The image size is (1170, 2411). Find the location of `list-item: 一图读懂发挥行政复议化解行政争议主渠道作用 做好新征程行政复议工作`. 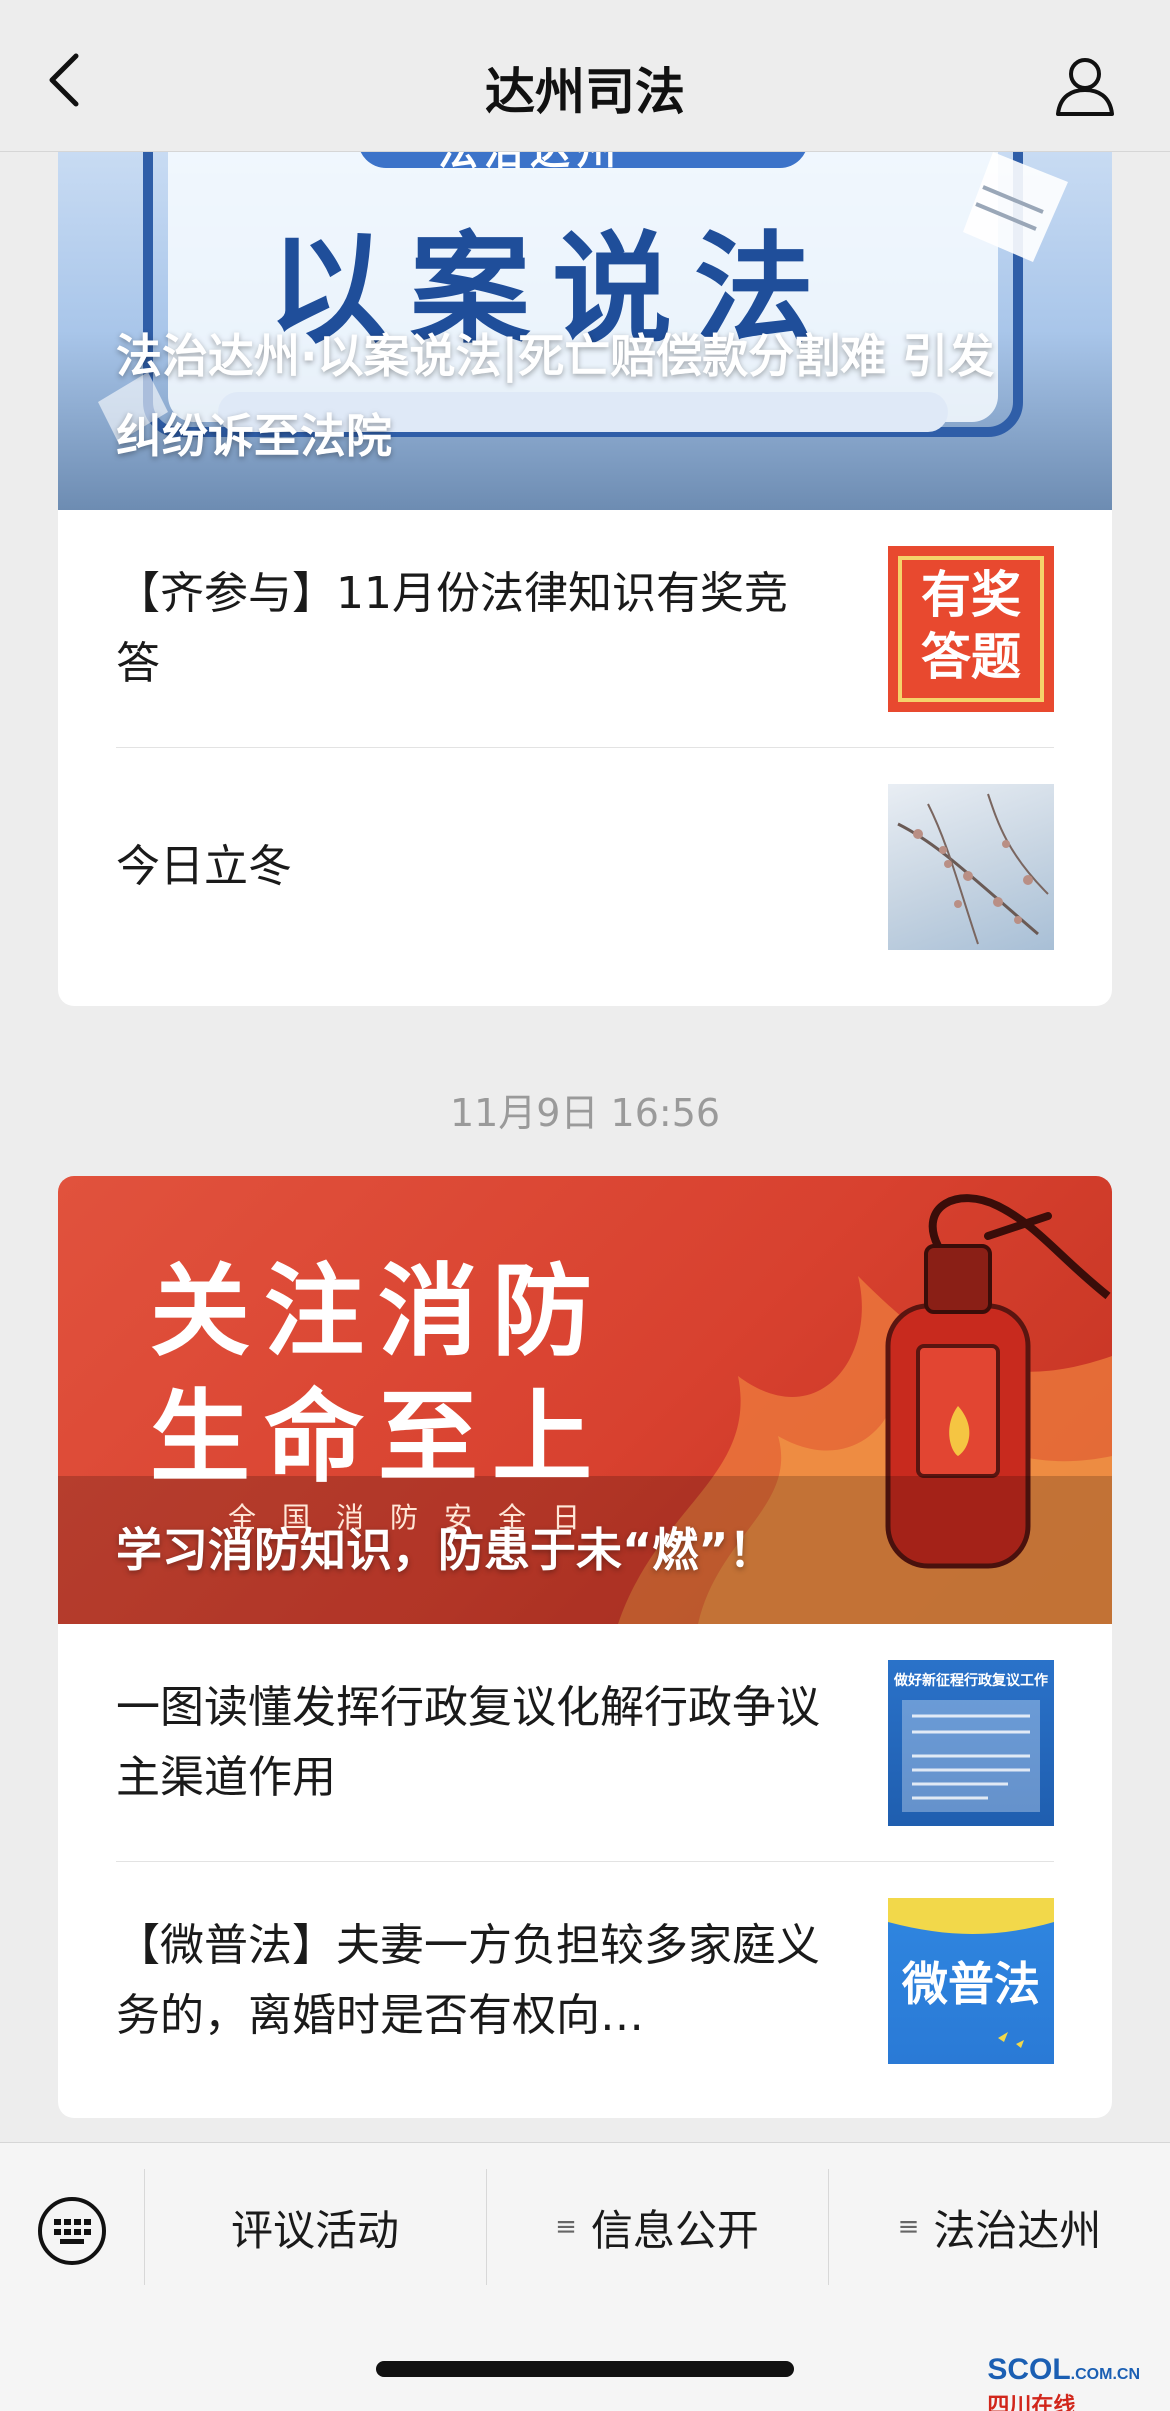

list-item: 一图读懂发挥行政复议化解行政争议主渠道作用 做好新征程行政复议工作 is located at coordinates (585, 1743).